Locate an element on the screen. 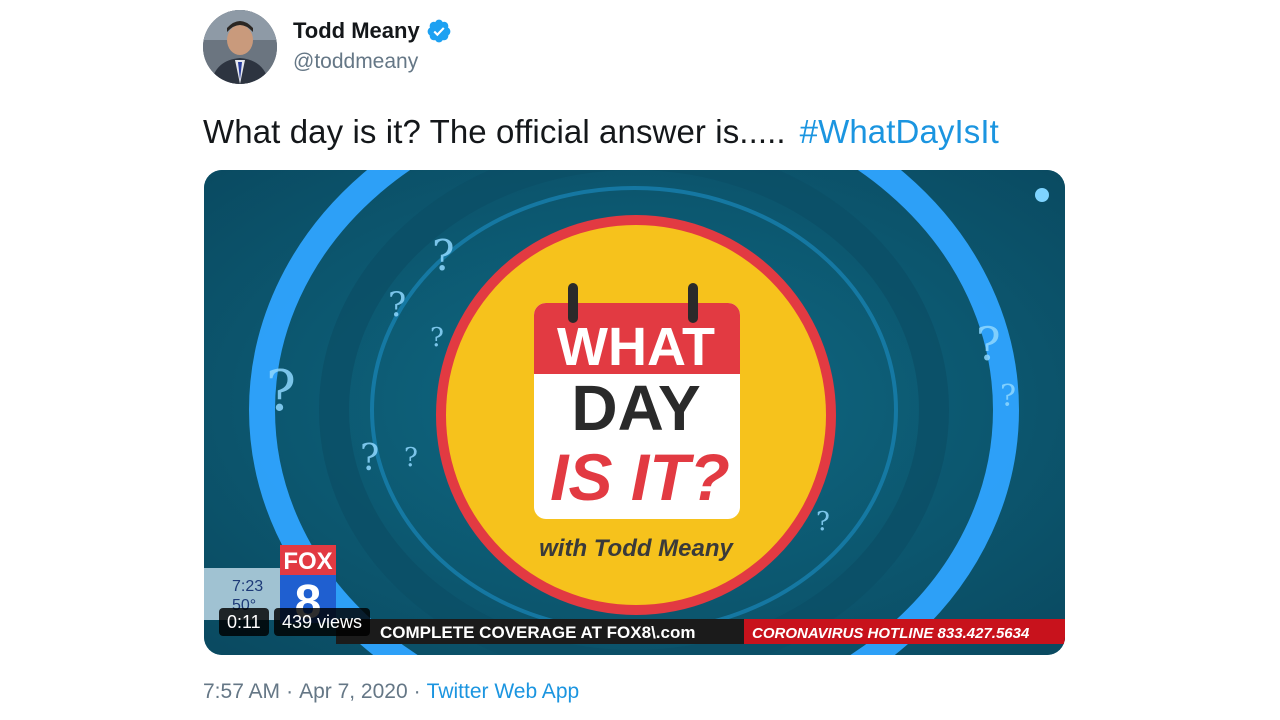  tweet-date: Apr 7, 2020 is located at coordinates (353, 691).